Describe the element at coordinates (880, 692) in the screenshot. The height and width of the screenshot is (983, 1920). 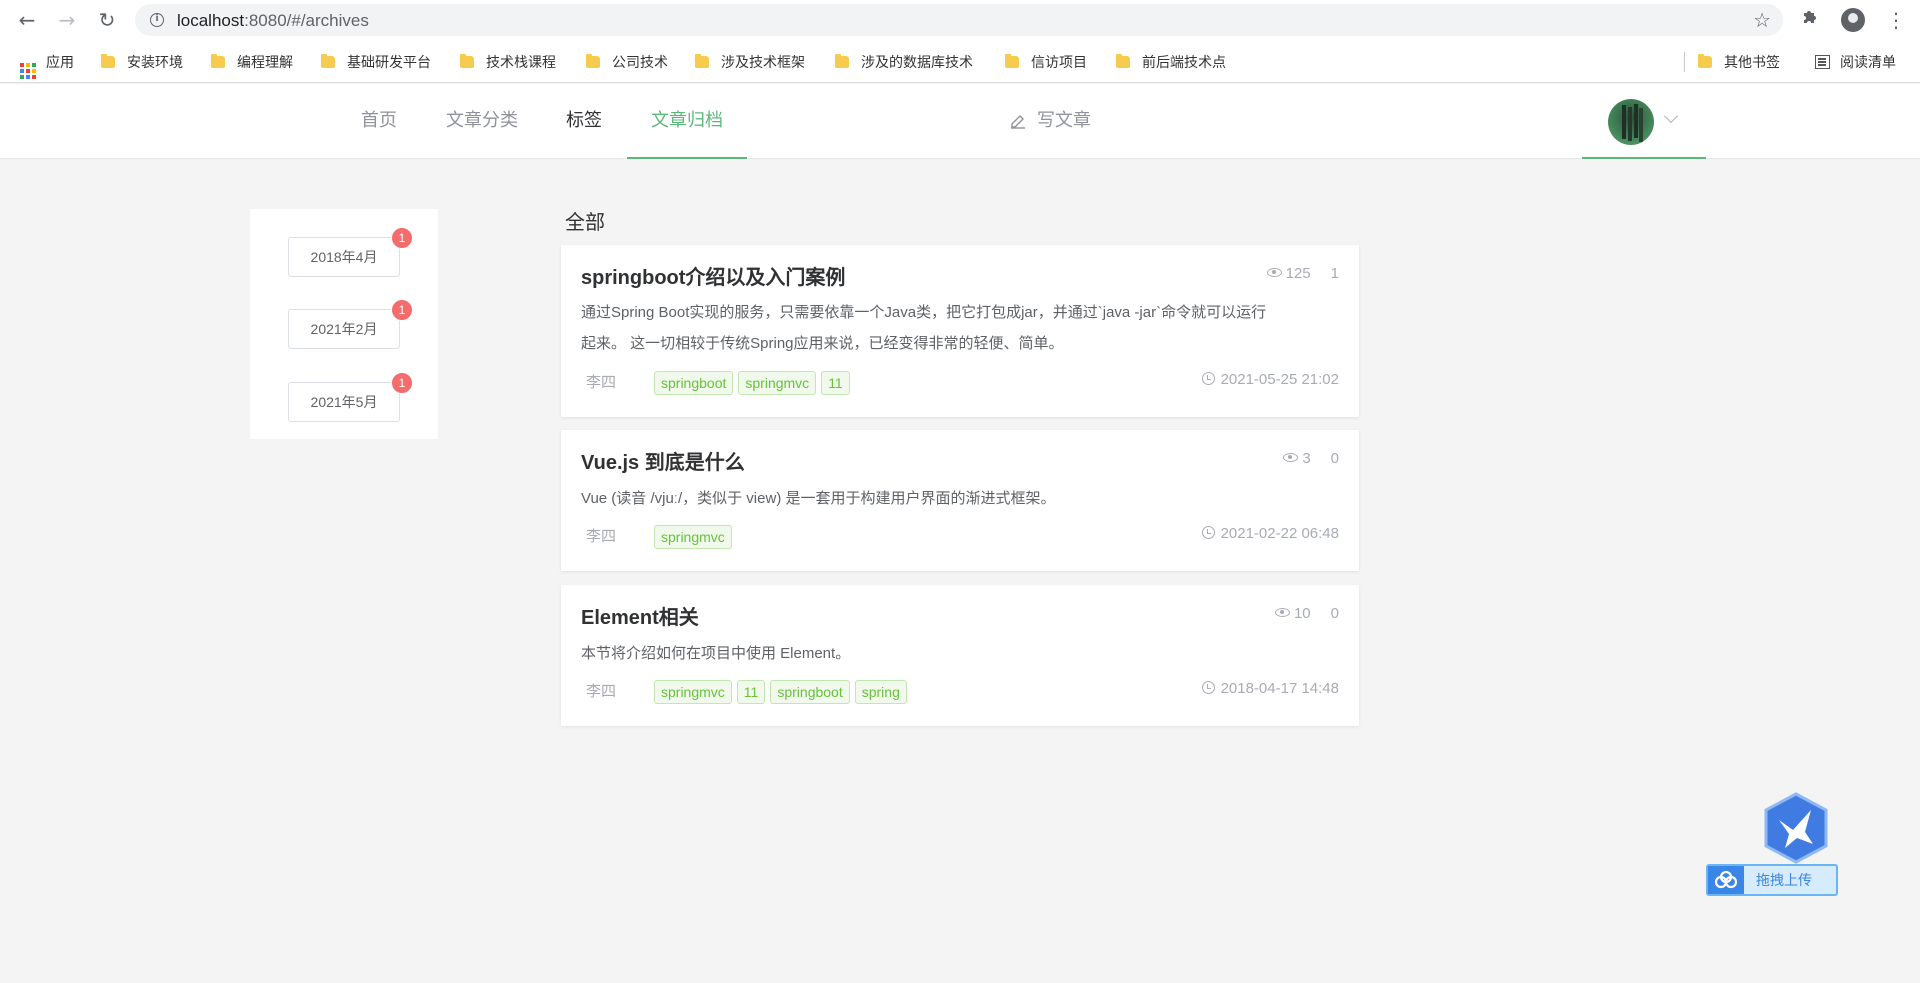
I see `tag: spring` at that location.